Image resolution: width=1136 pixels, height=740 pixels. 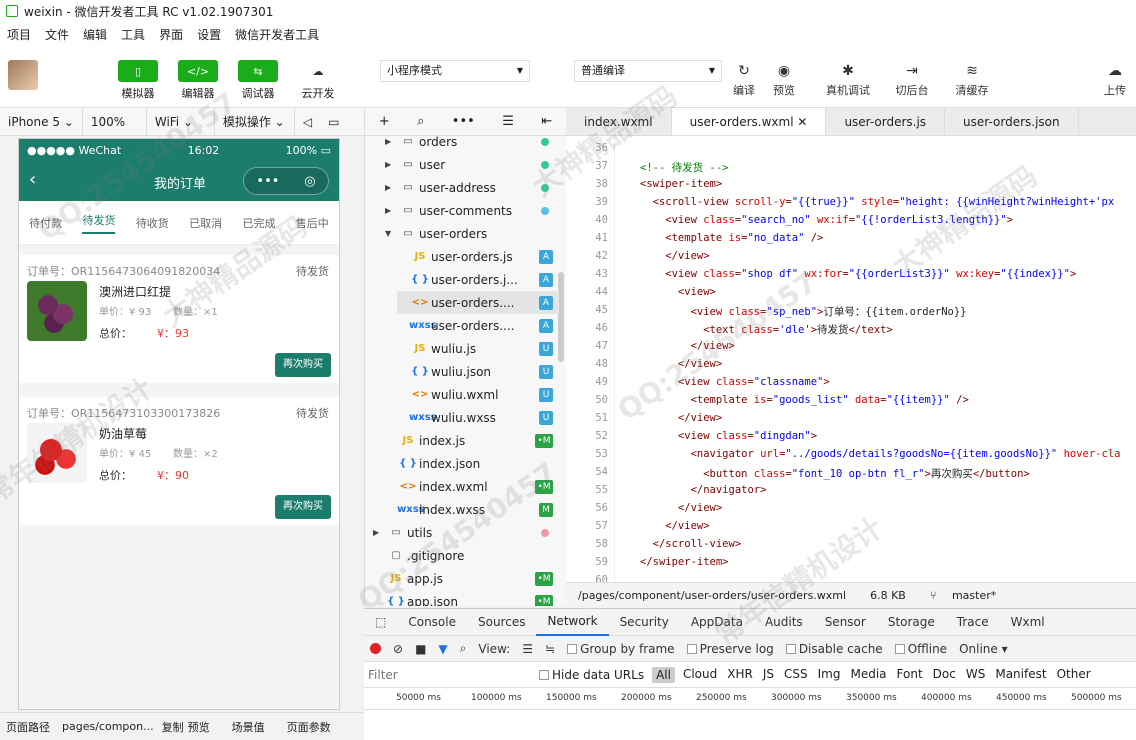 What do you see at coordinates (472, 187) in the screenshot?
I see `file-item: ▶ ▭ user-address` at bounding box center [472, 187].